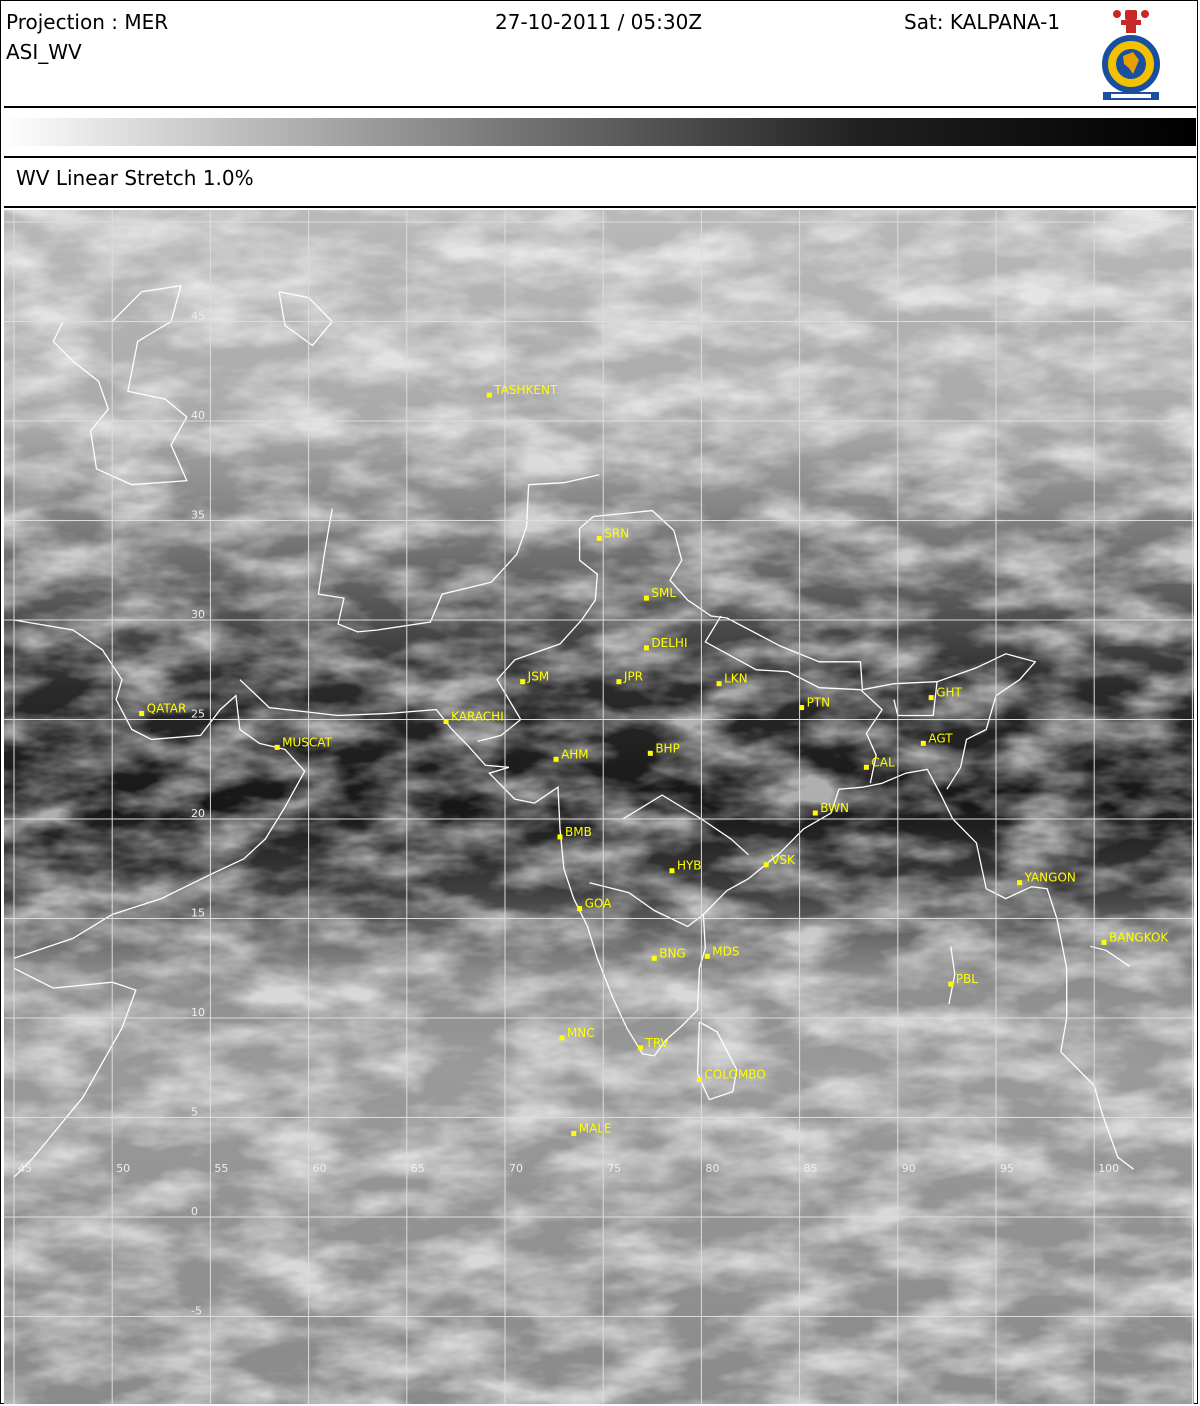 The height and width of the screenshot is (1406, 1200). What do you see at coordinates (320, 1168) in the screenshot?
I see `lon-label-60: 60` at bounding box center [320, 1168].